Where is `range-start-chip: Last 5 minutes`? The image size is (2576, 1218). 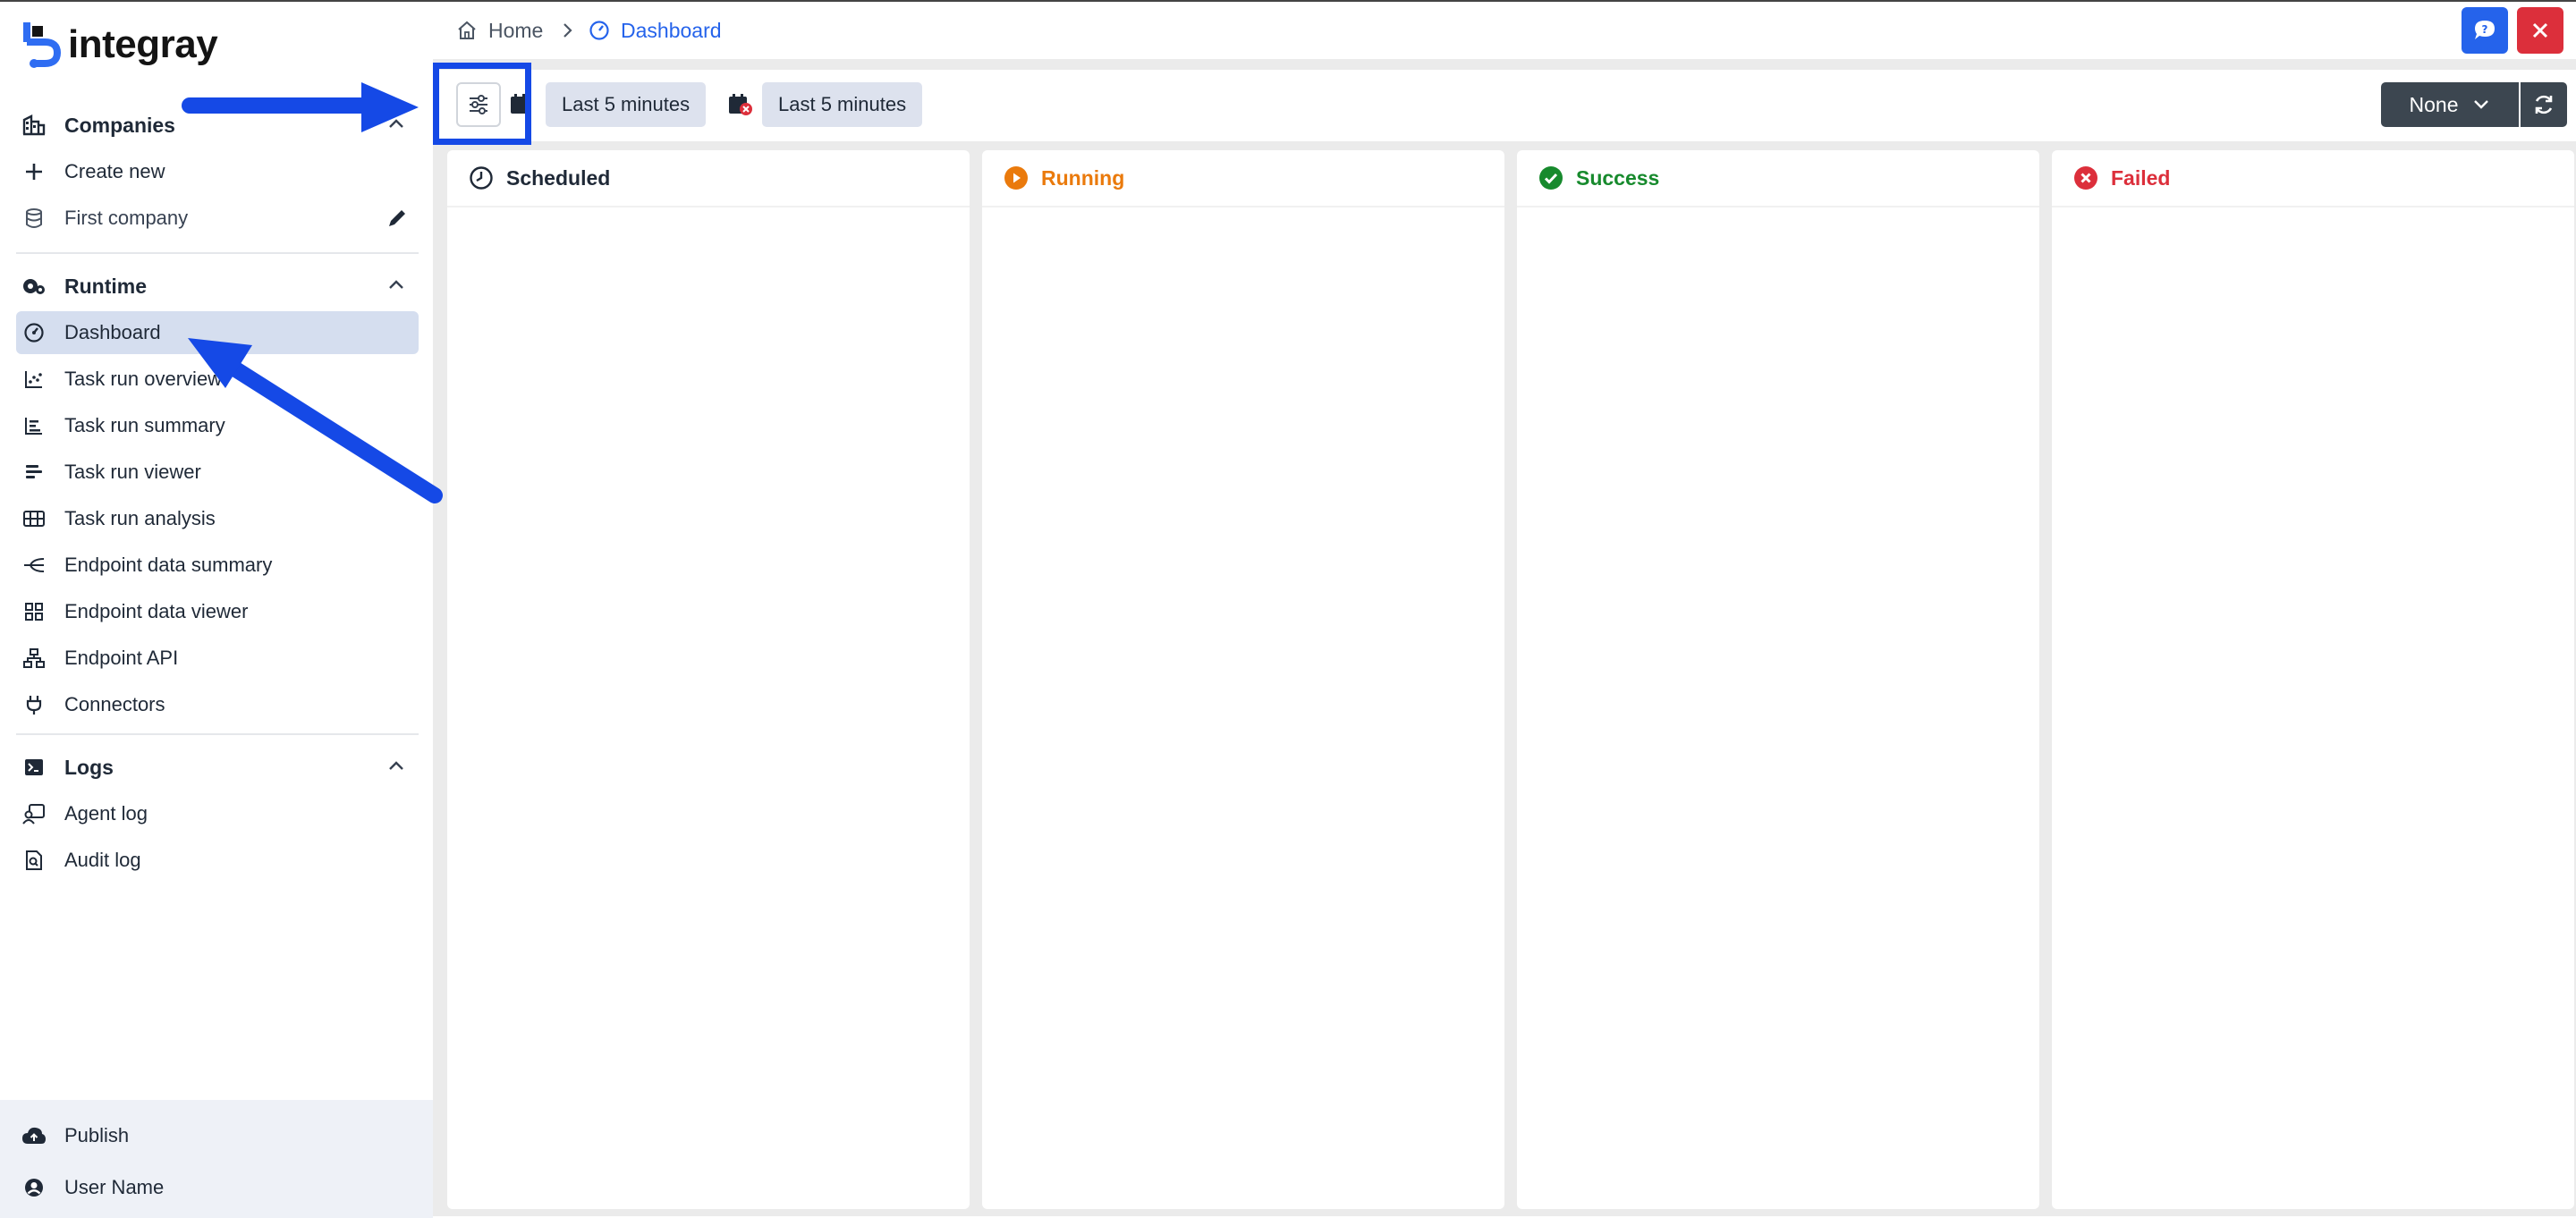 range-start-chip: Last 5 minutes is located at coordinates (626, 104).